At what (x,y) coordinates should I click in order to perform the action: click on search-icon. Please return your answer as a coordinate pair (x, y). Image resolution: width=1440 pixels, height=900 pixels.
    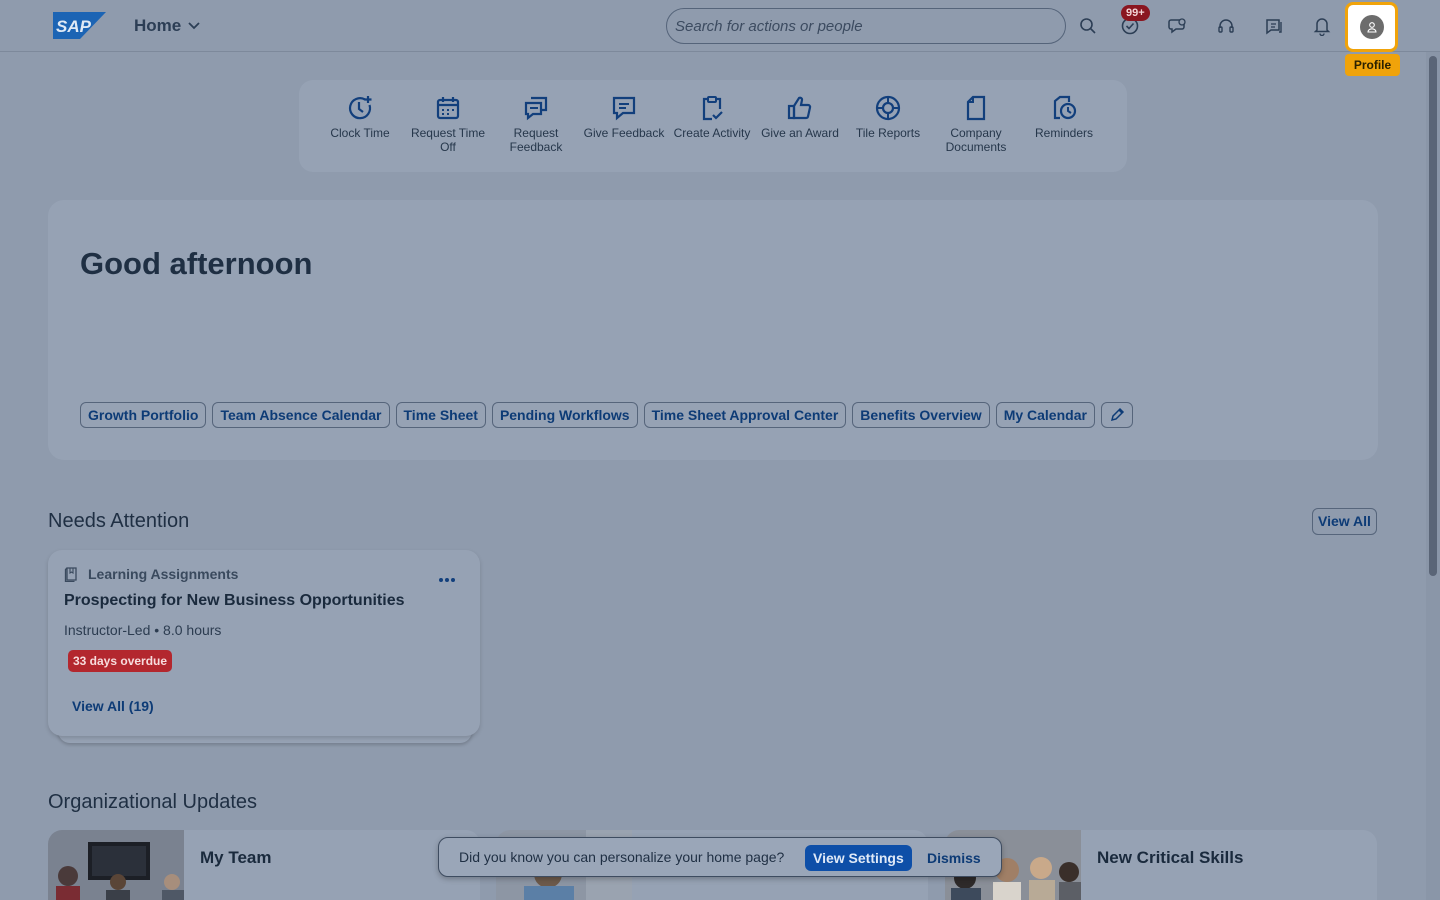
    Looking at the image, I should click on (1088, 26).